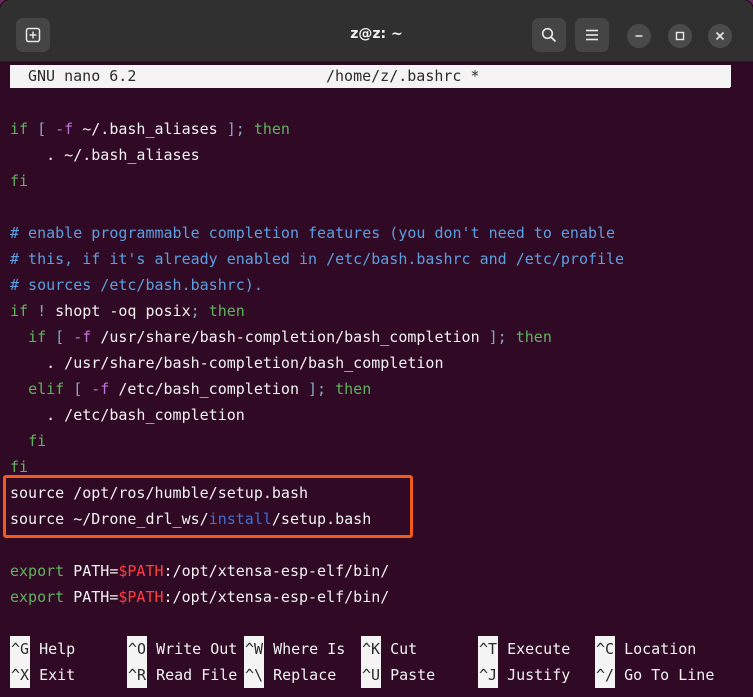  I want to click on shortcut-help: ^G Help, so click(42, 649).